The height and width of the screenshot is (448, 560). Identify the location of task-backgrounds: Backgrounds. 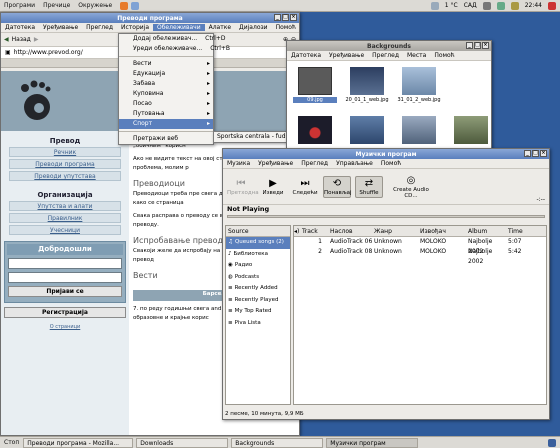
(277, 442).